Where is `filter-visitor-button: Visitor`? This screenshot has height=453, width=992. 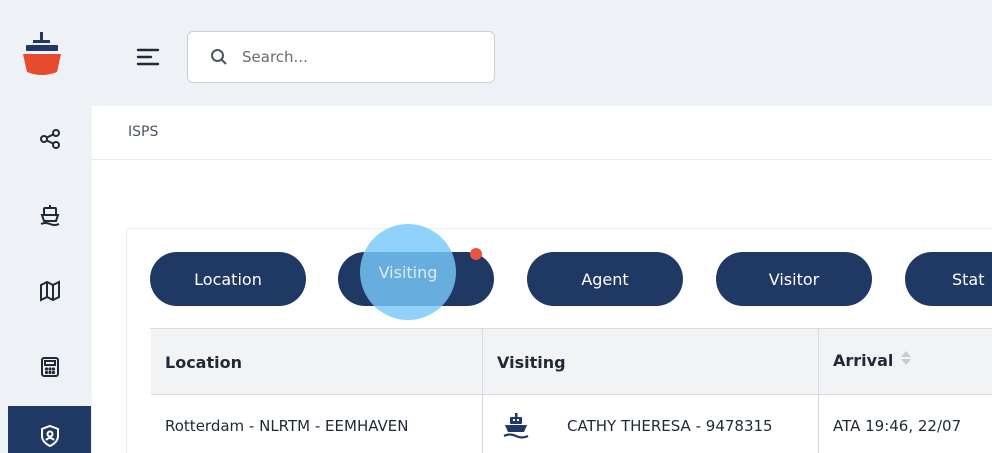
filter-visitor-button: Visitor is located at coordinates (794, 279).